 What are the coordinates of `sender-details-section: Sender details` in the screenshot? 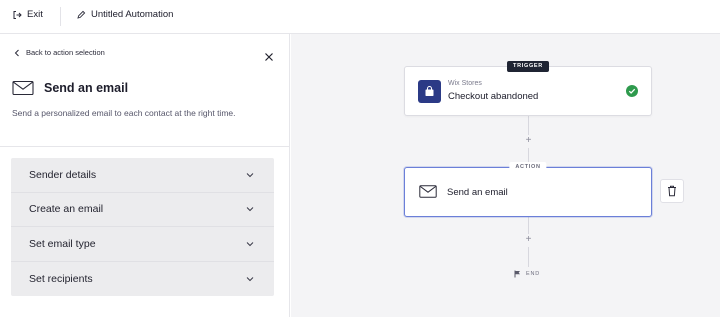 It's located at (142, 175).